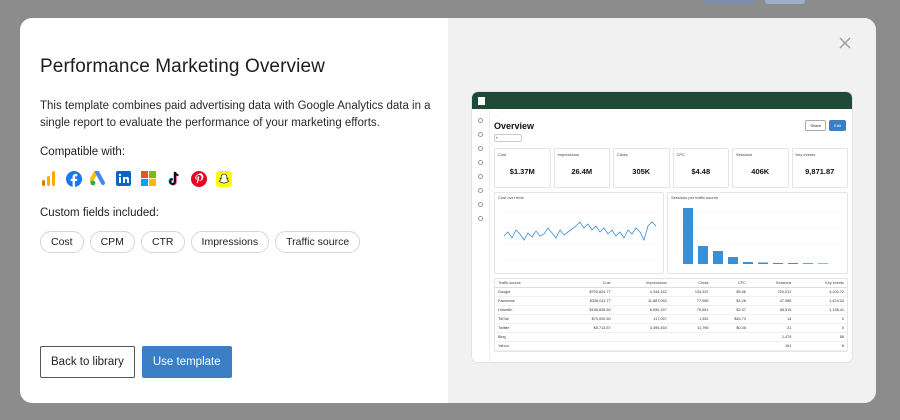  I want to click on google-analytics-icon, so click(48, 178).